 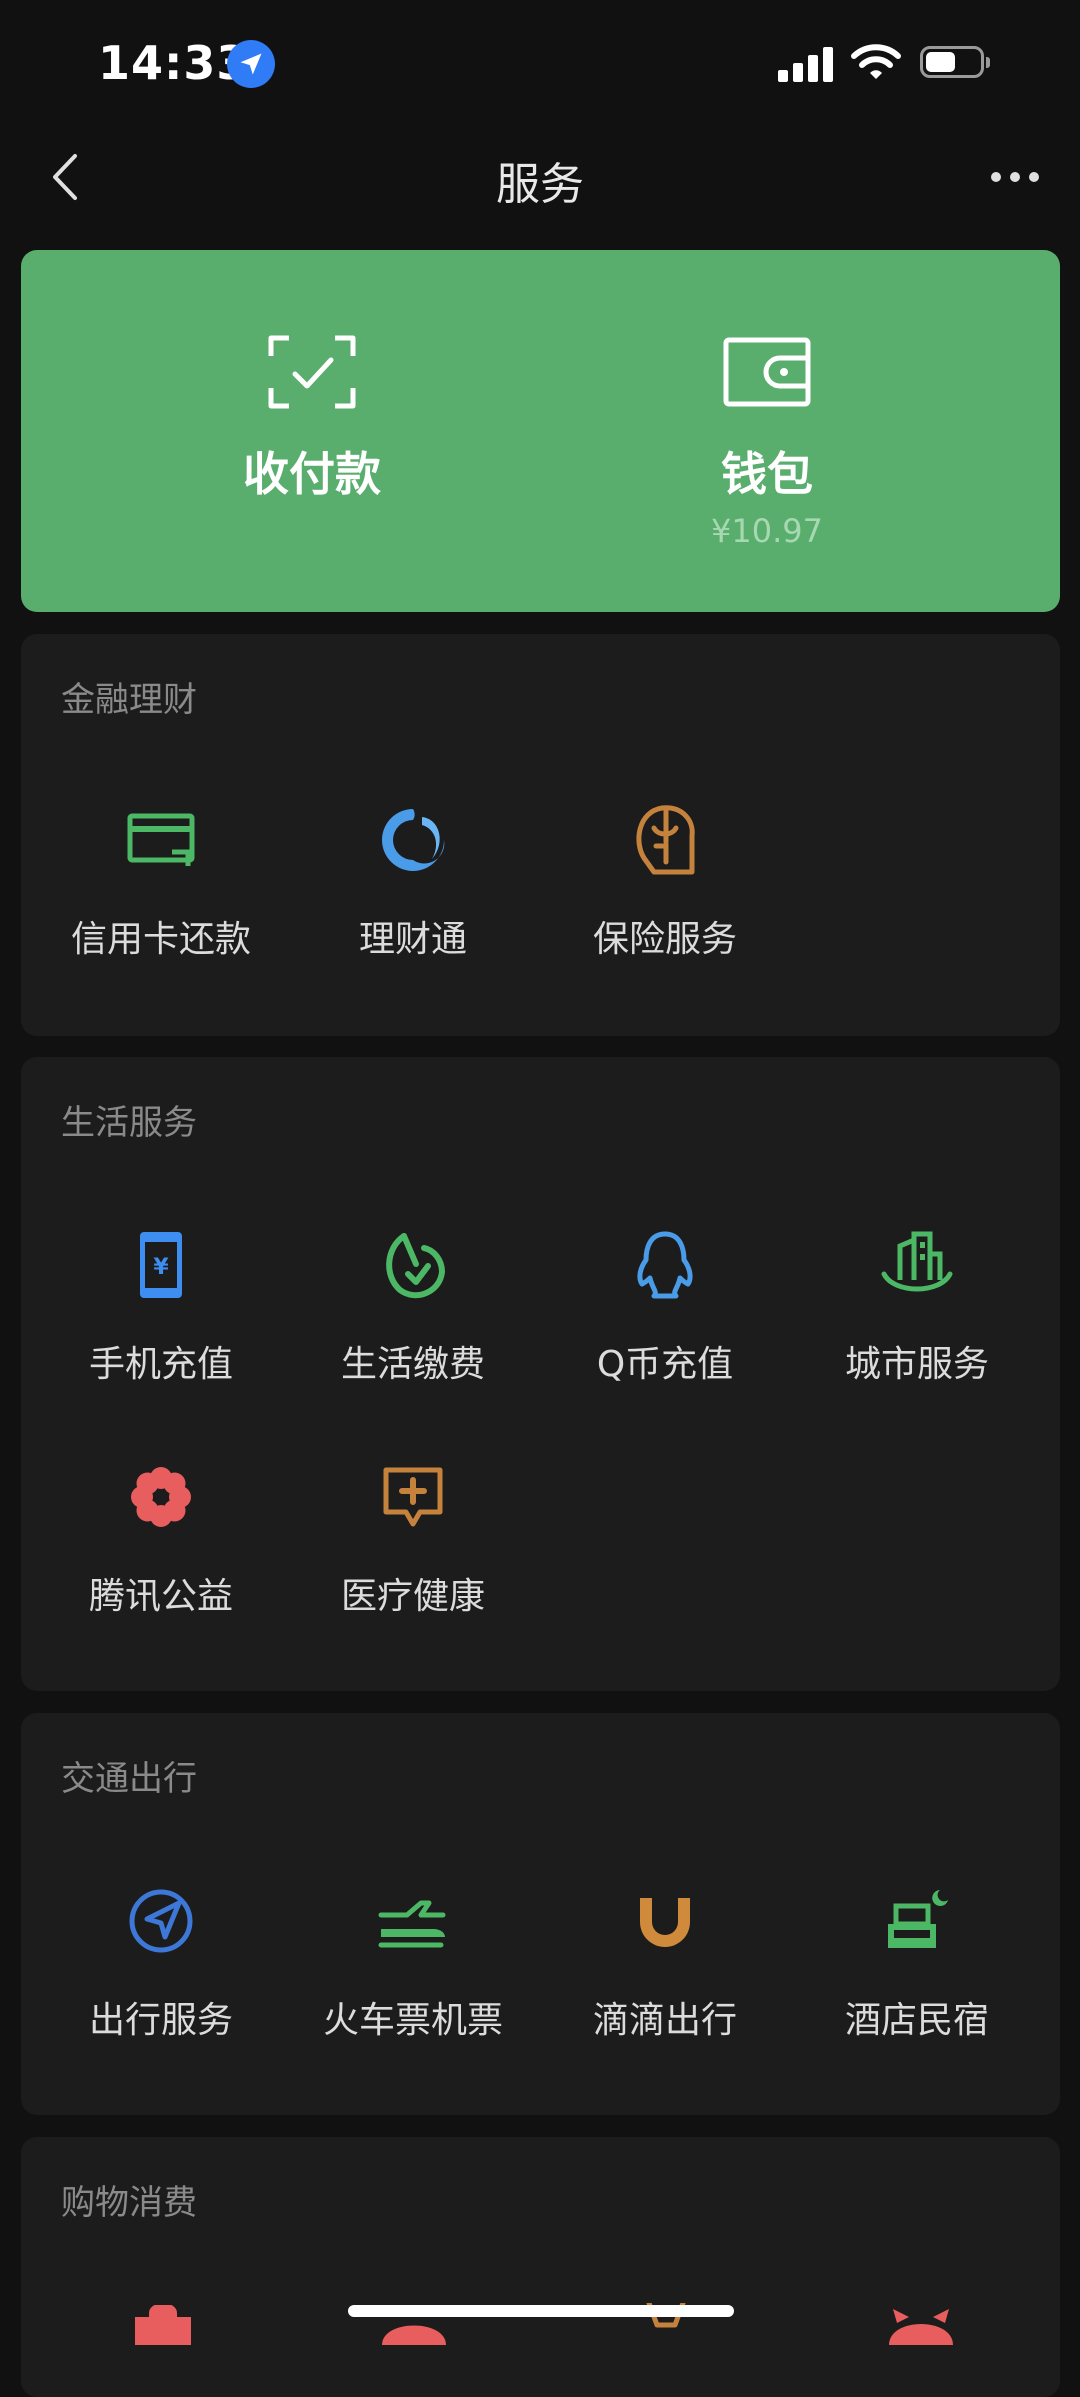 What do you see at coordinates (129, 1123) in the screenshot?
I see `section-title: 生活服务` at bounding box center [129, 1123].